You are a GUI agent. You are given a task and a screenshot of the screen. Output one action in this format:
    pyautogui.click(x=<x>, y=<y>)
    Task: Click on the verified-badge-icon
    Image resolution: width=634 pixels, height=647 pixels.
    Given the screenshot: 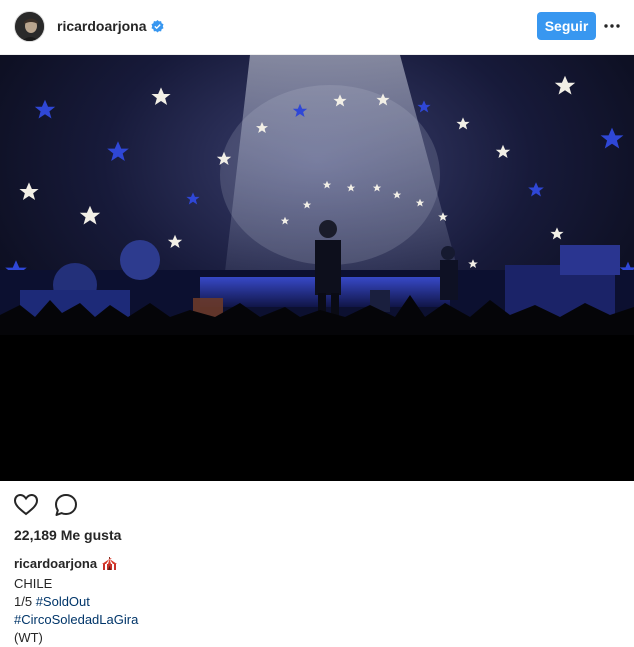 What is the action you would take?
    pyautogui.click(x=157, y=26)
    